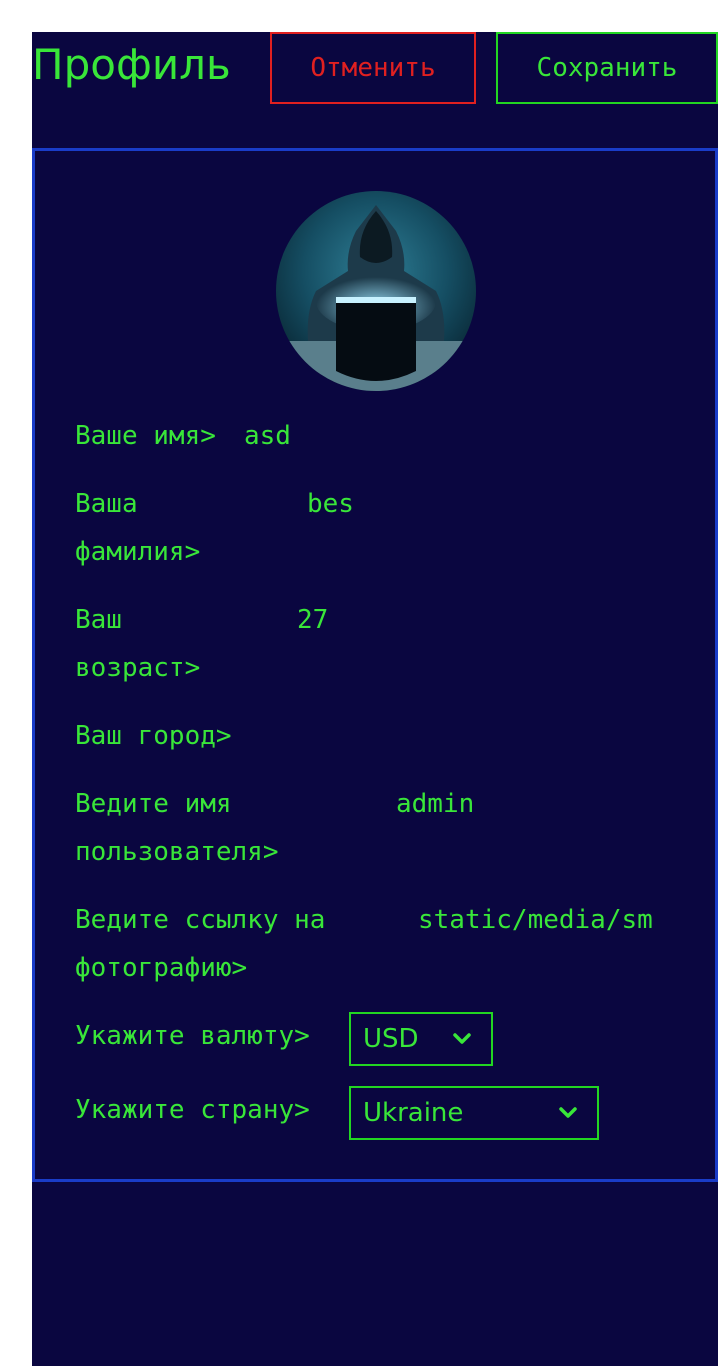 The height and width of the screenshot is (1366, 718). I want to click on last-name-label-line2: фамилия>, so click(138, 552).